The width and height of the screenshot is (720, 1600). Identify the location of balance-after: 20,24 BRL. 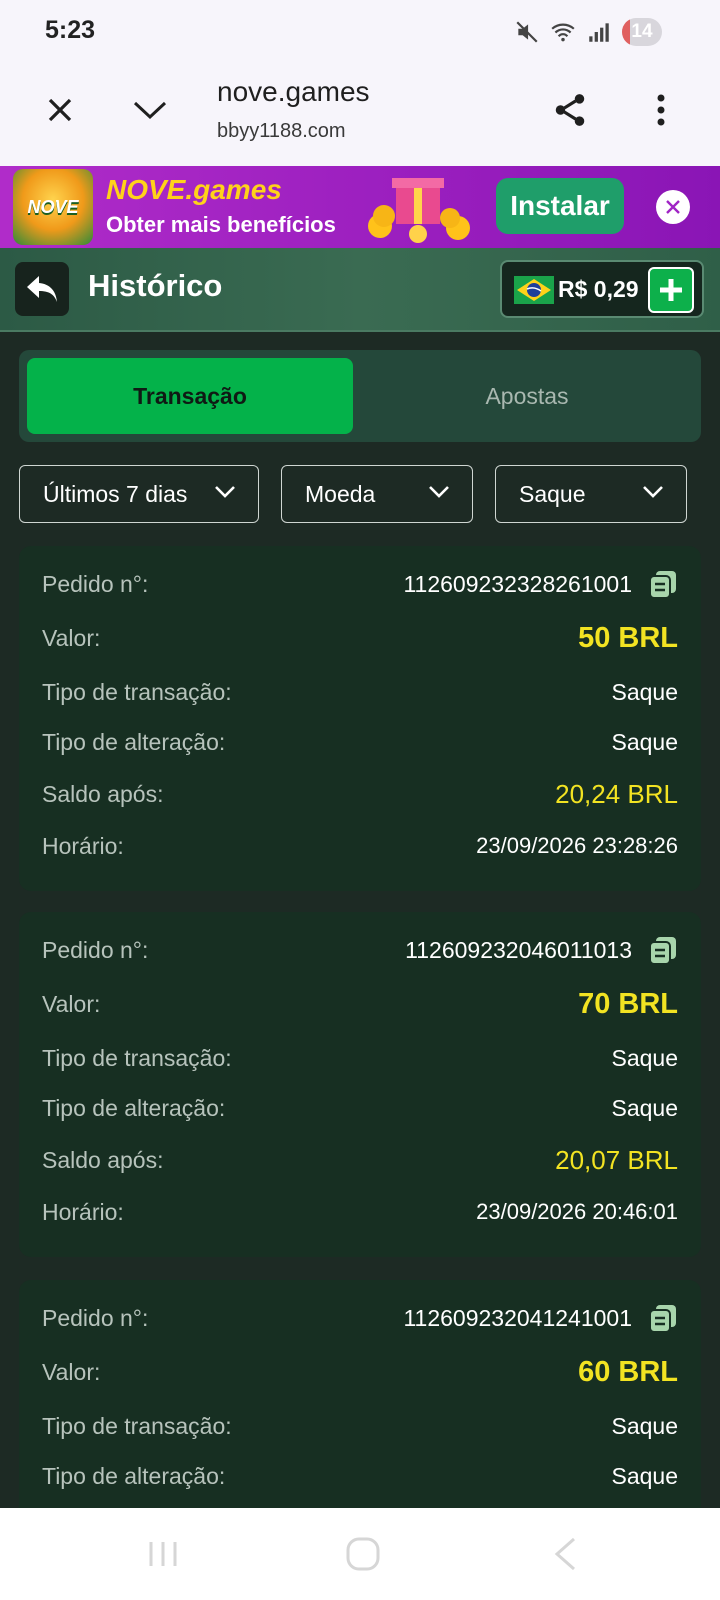
(616, 793).